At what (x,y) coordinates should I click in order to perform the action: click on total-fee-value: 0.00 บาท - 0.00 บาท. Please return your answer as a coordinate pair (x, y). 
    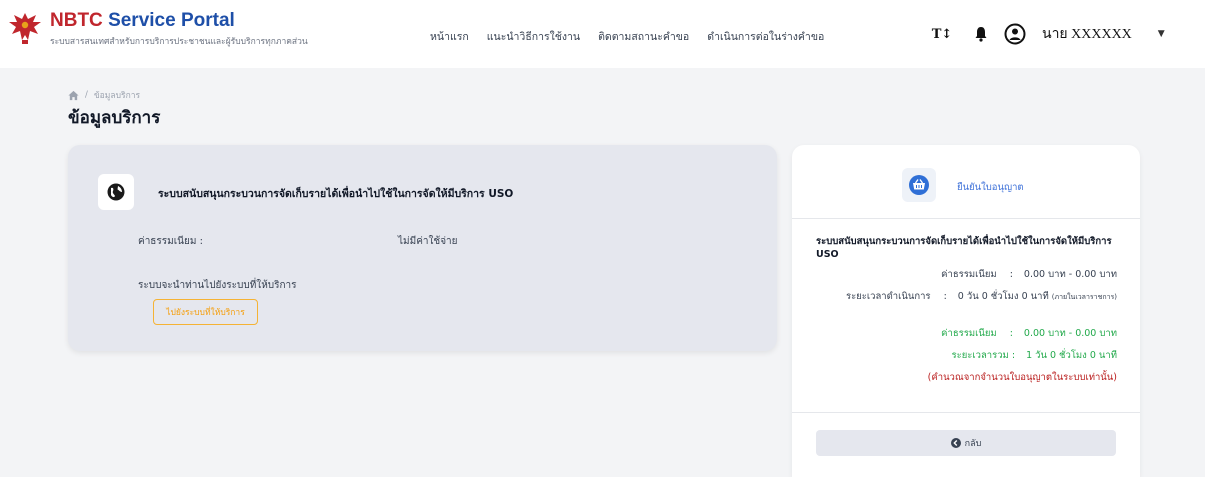
    Looking at the image, I should click on (1070, 333).